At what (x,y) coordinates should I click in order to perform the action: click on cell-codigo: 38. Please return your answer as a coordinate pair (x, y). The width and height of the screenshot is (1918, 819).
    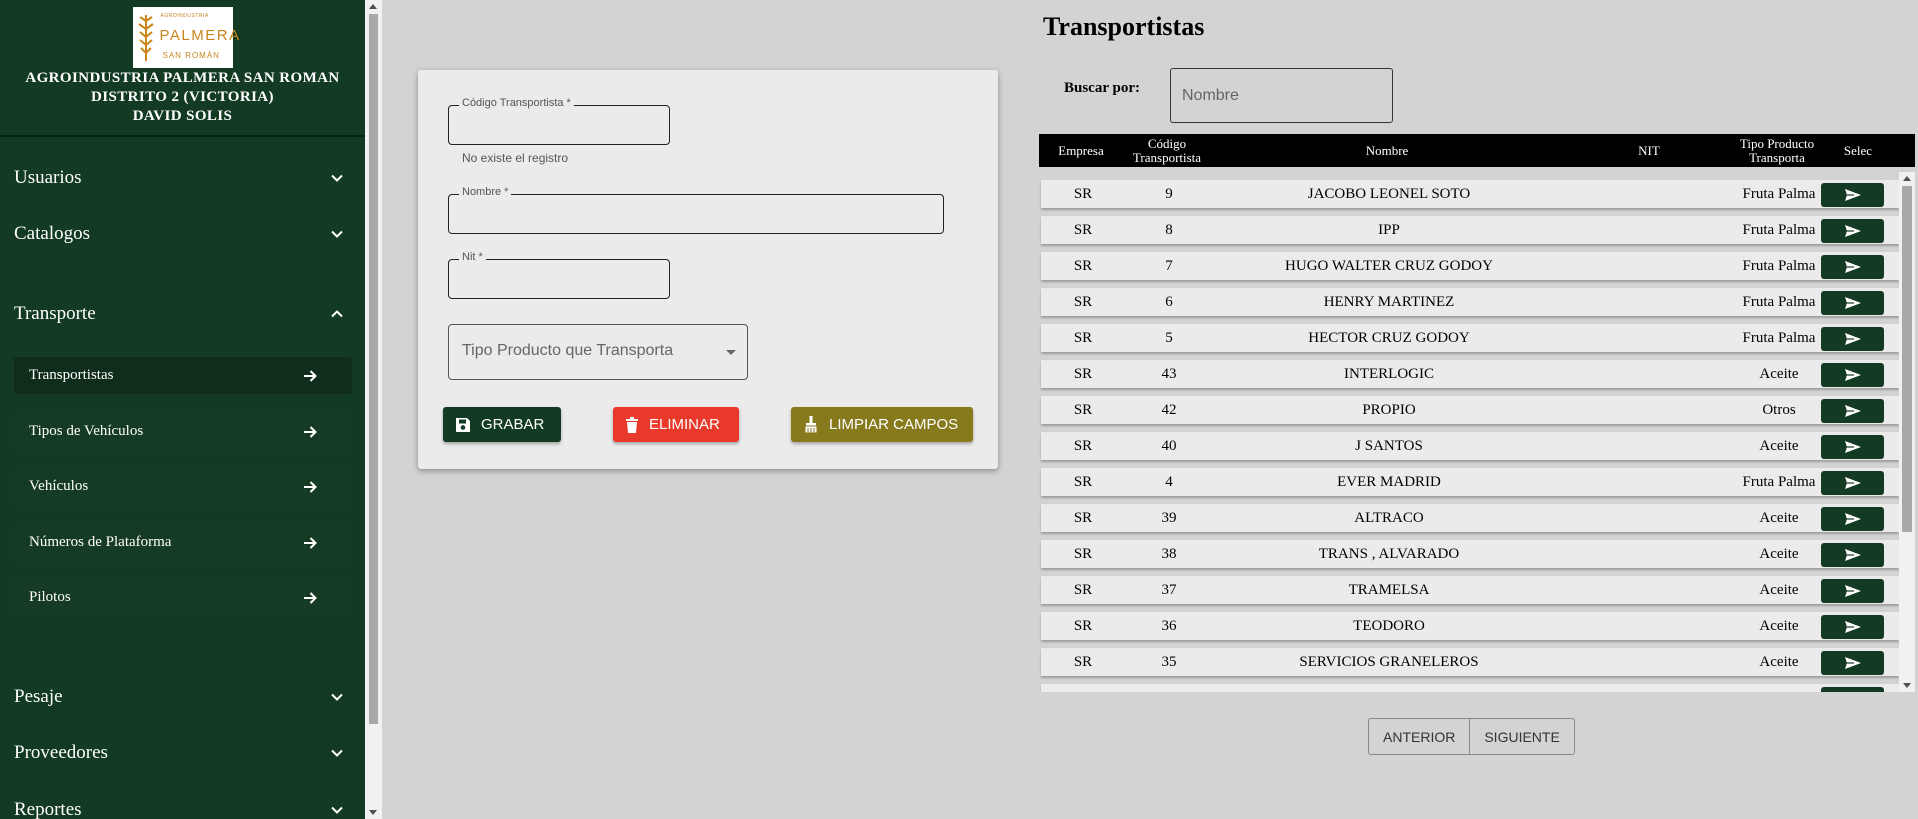
    Looking at the image, I should click on (1169, 553).